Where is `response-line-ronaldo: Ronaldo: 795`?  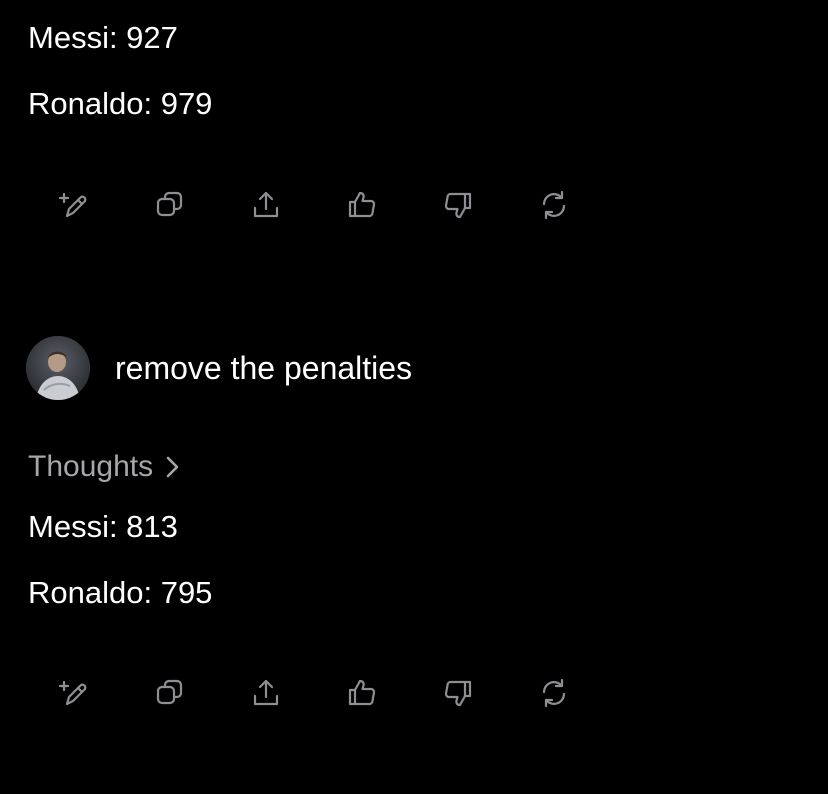
response-line-ronaldo: Ronaldo: 795 is located at coordinates (120, 592).